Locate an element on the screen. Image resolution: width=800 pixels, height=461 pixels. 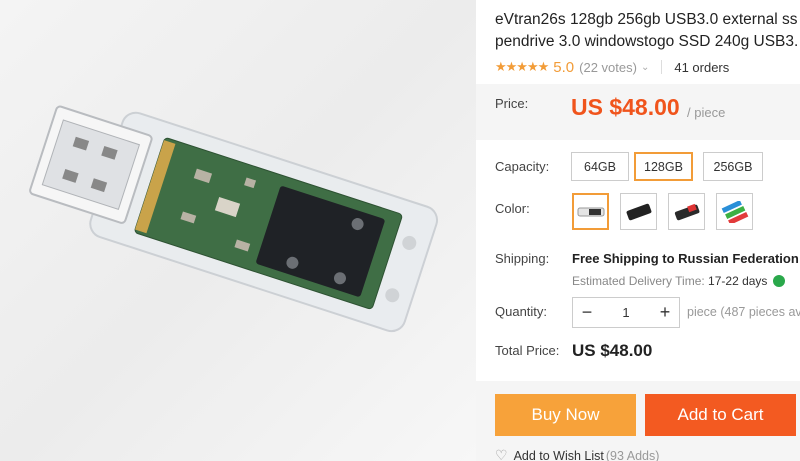
multicolor-usb-drives-icon is located at coordinates (734, 211).